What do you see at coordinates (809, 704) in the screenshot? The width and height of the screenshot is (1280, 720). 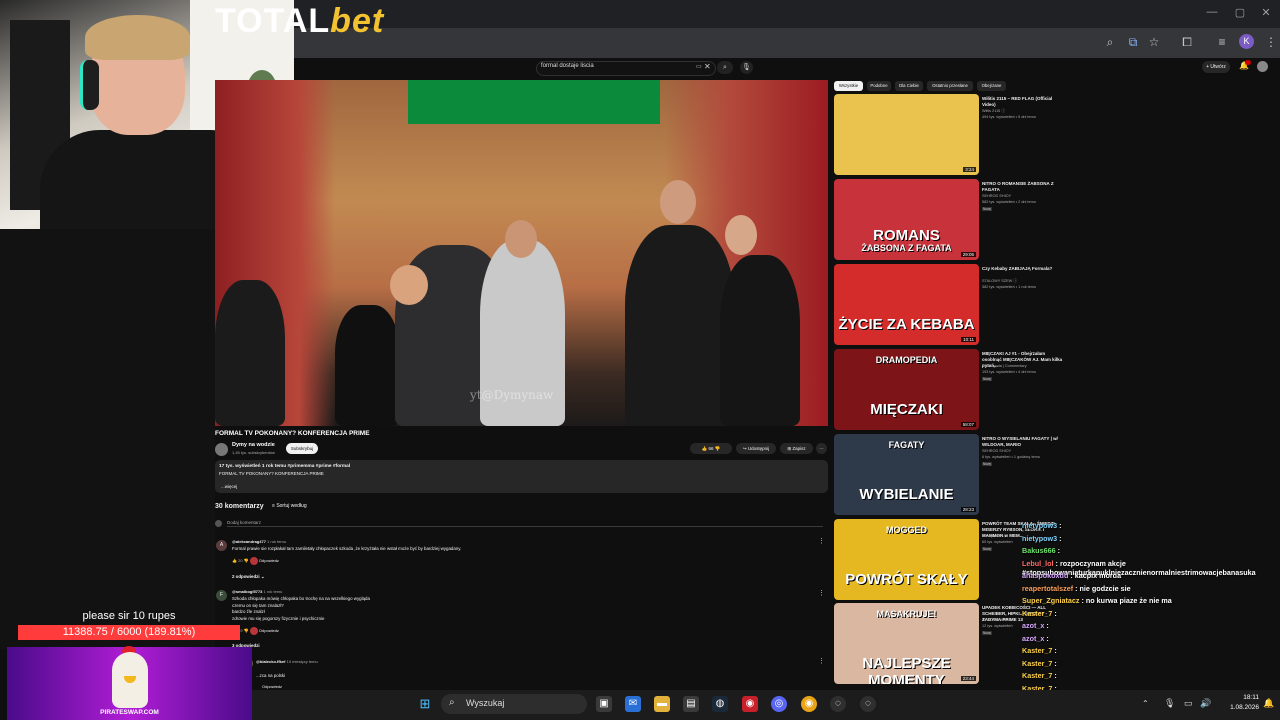 I see `chrome-icon: ◉` at bounding box center [809, 704].